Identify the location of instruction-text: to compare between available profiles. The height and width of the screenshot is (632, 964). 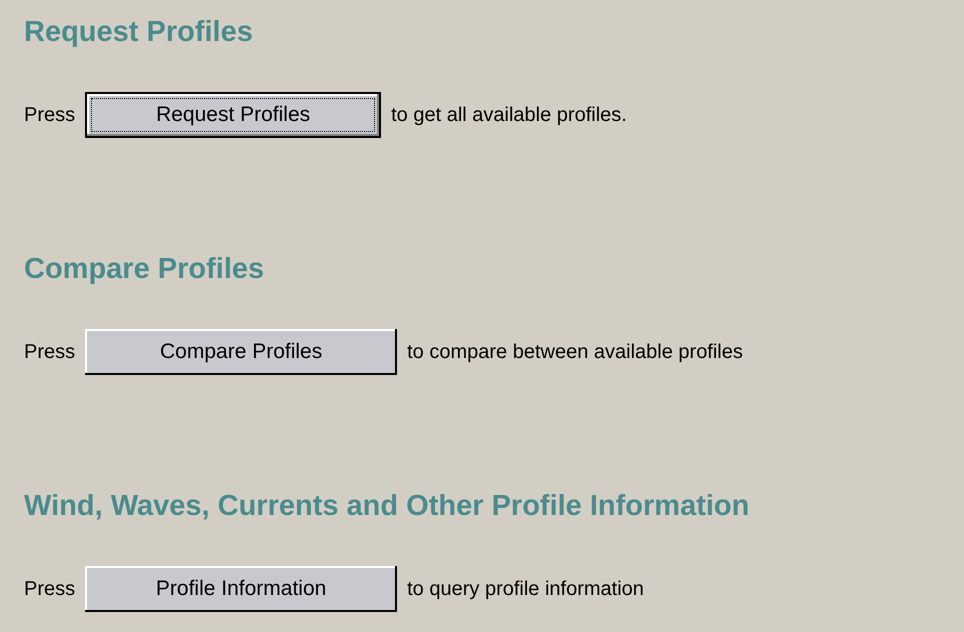
(575, 352).